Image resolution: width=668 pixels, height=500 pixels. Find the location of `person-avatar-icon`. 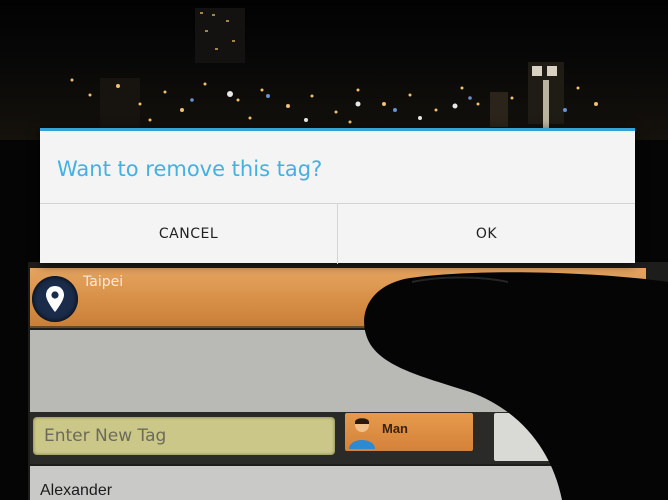

person-avatar-icon is located at coordinates (362, 433).